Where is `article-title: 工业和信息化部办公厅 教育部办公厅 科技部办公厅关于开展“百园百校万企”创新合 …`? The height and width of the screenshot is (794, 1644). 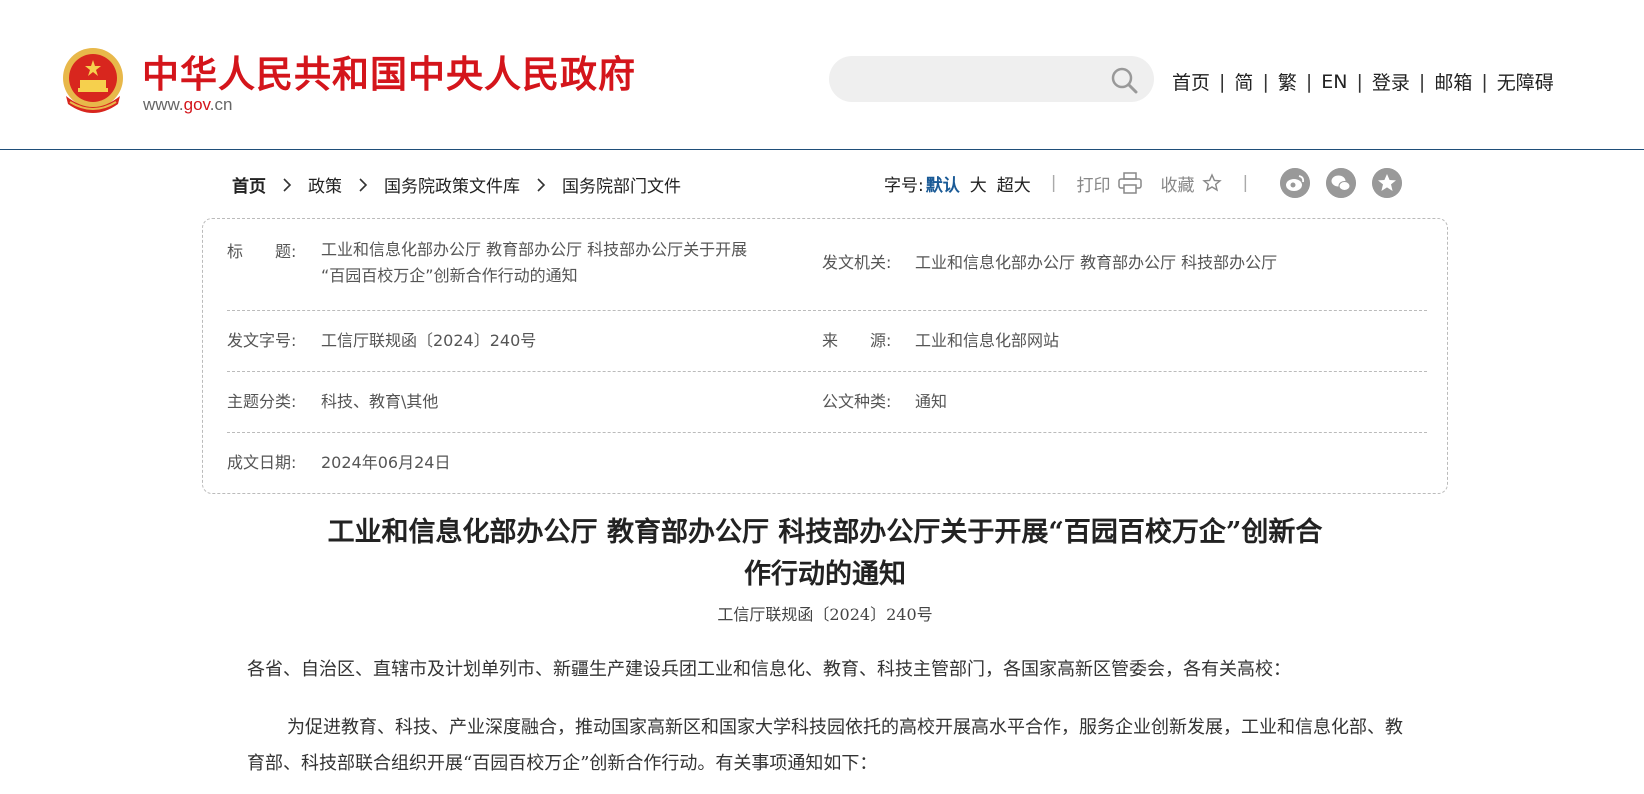
article-title: 工业和信息化部办公厅 教育部办公厅 科技部办公厅关于开展“百园百校万企”创新合 … is located at coordinates (825, 554).